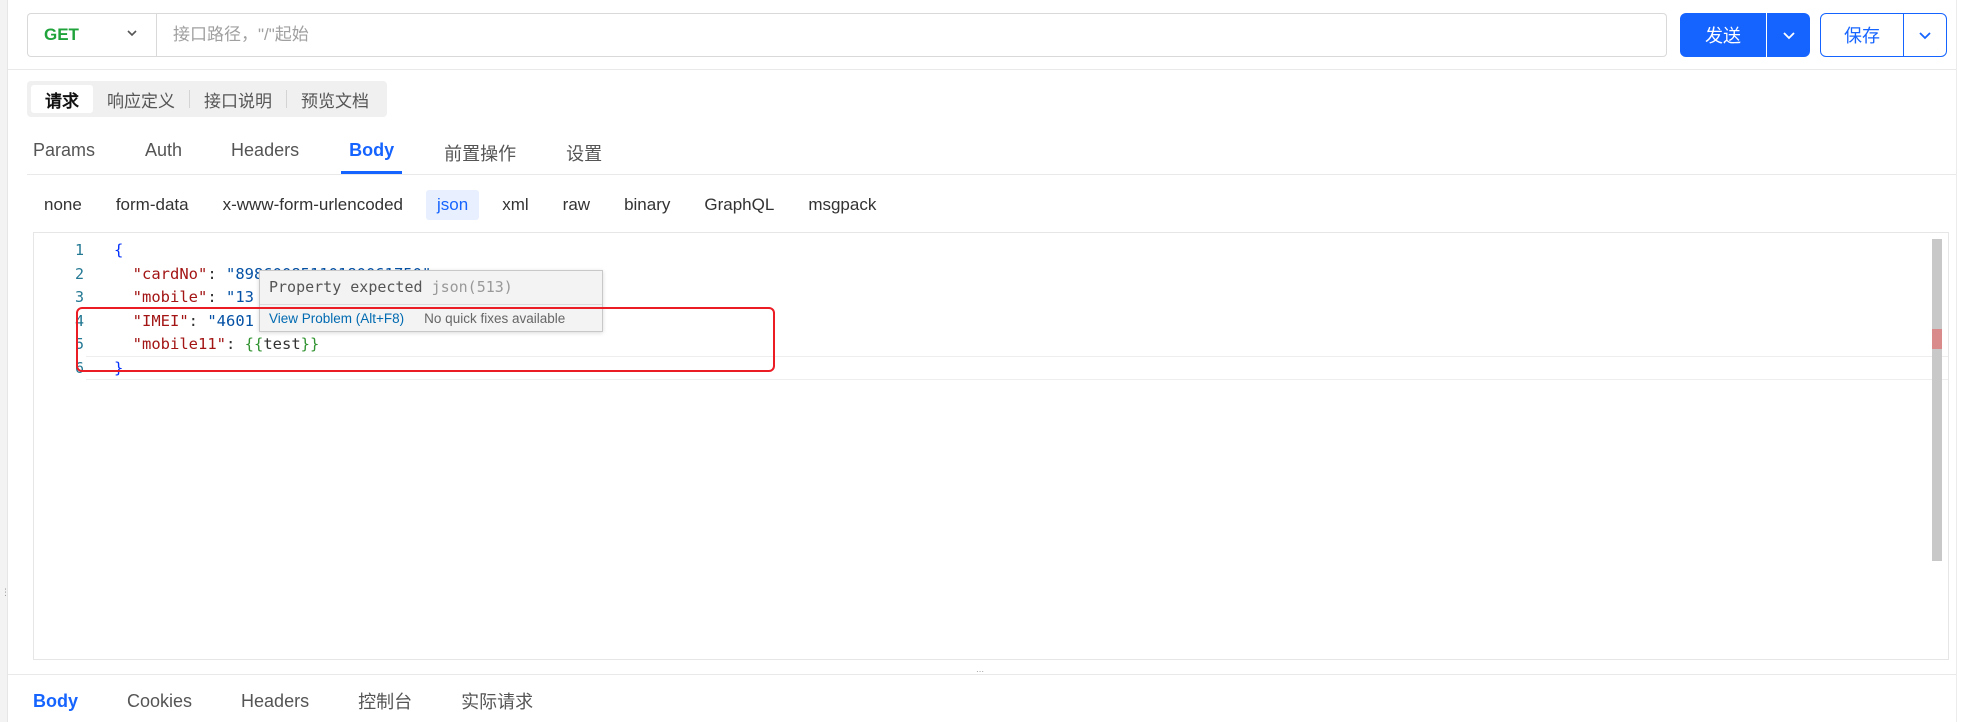 The height and width of the screenshot is (722, 1986). I want to click on body-type-label: xml, so click(515, 204).